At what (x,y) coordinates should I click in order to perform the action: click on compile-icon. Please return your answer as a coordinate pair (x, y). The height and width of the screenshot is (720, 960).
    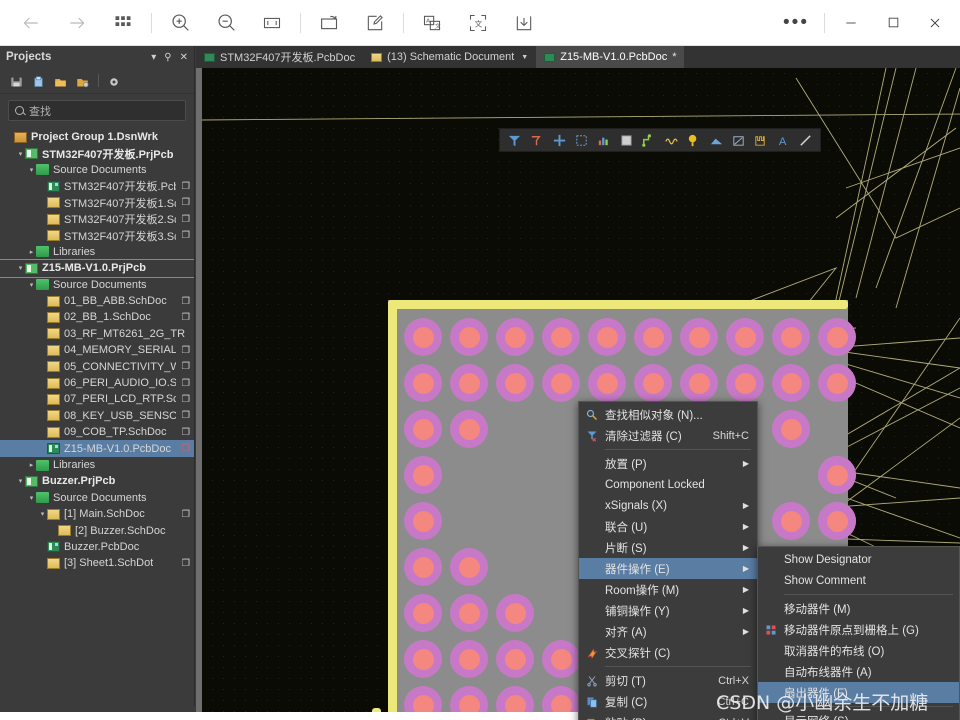
    Looking at the image, I should click on (38, 81).